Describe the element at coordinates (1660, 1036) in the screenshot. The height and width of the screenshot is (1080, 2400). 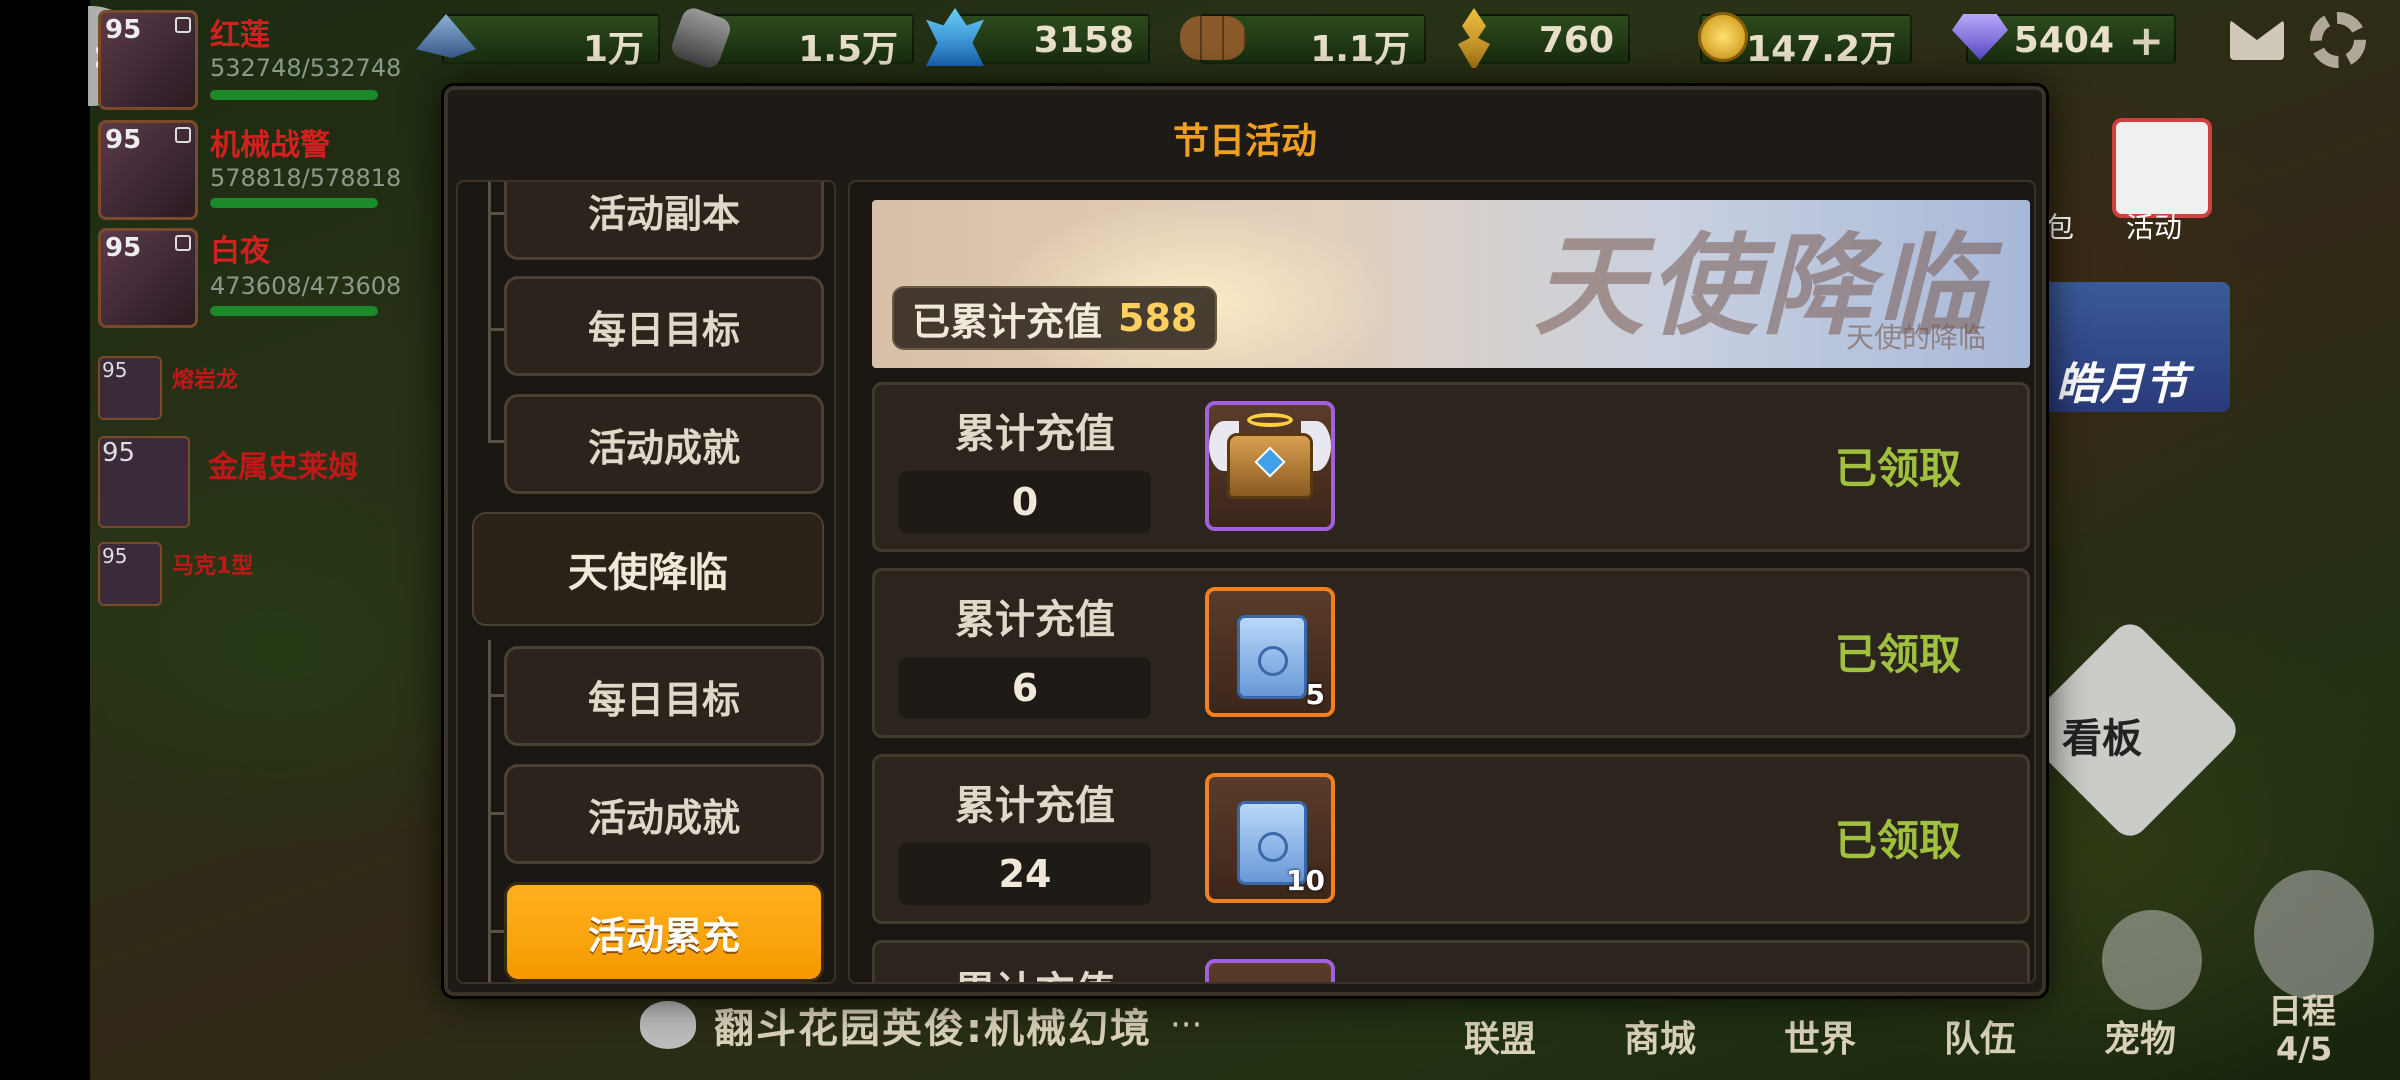
I see `nav-shop: 商城` at that location.